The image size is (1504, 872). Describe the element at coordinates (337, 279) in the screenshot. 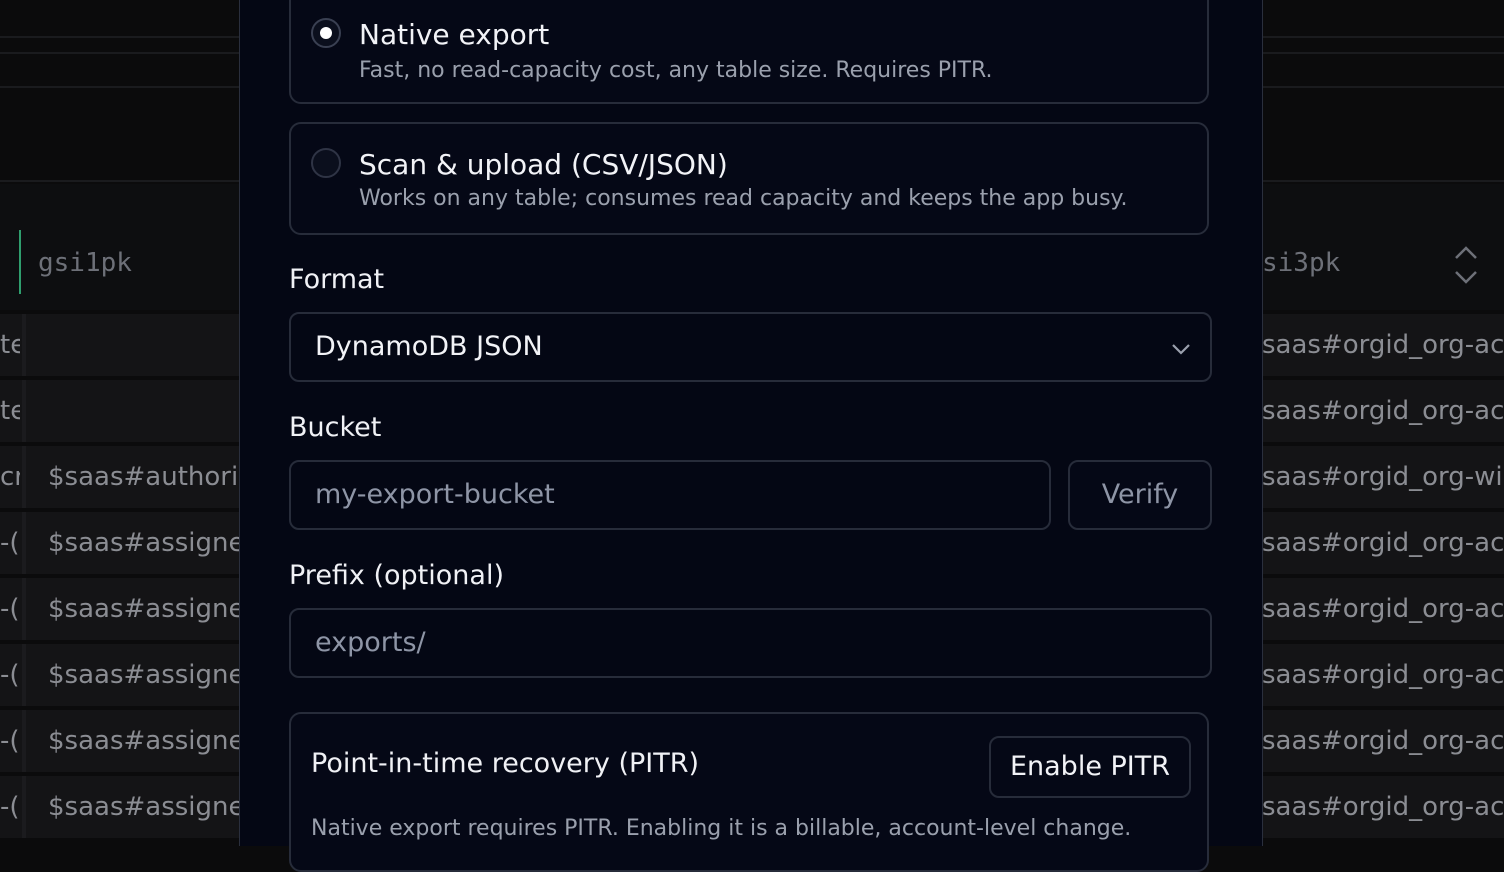

I see `format-label: Format` at that location.